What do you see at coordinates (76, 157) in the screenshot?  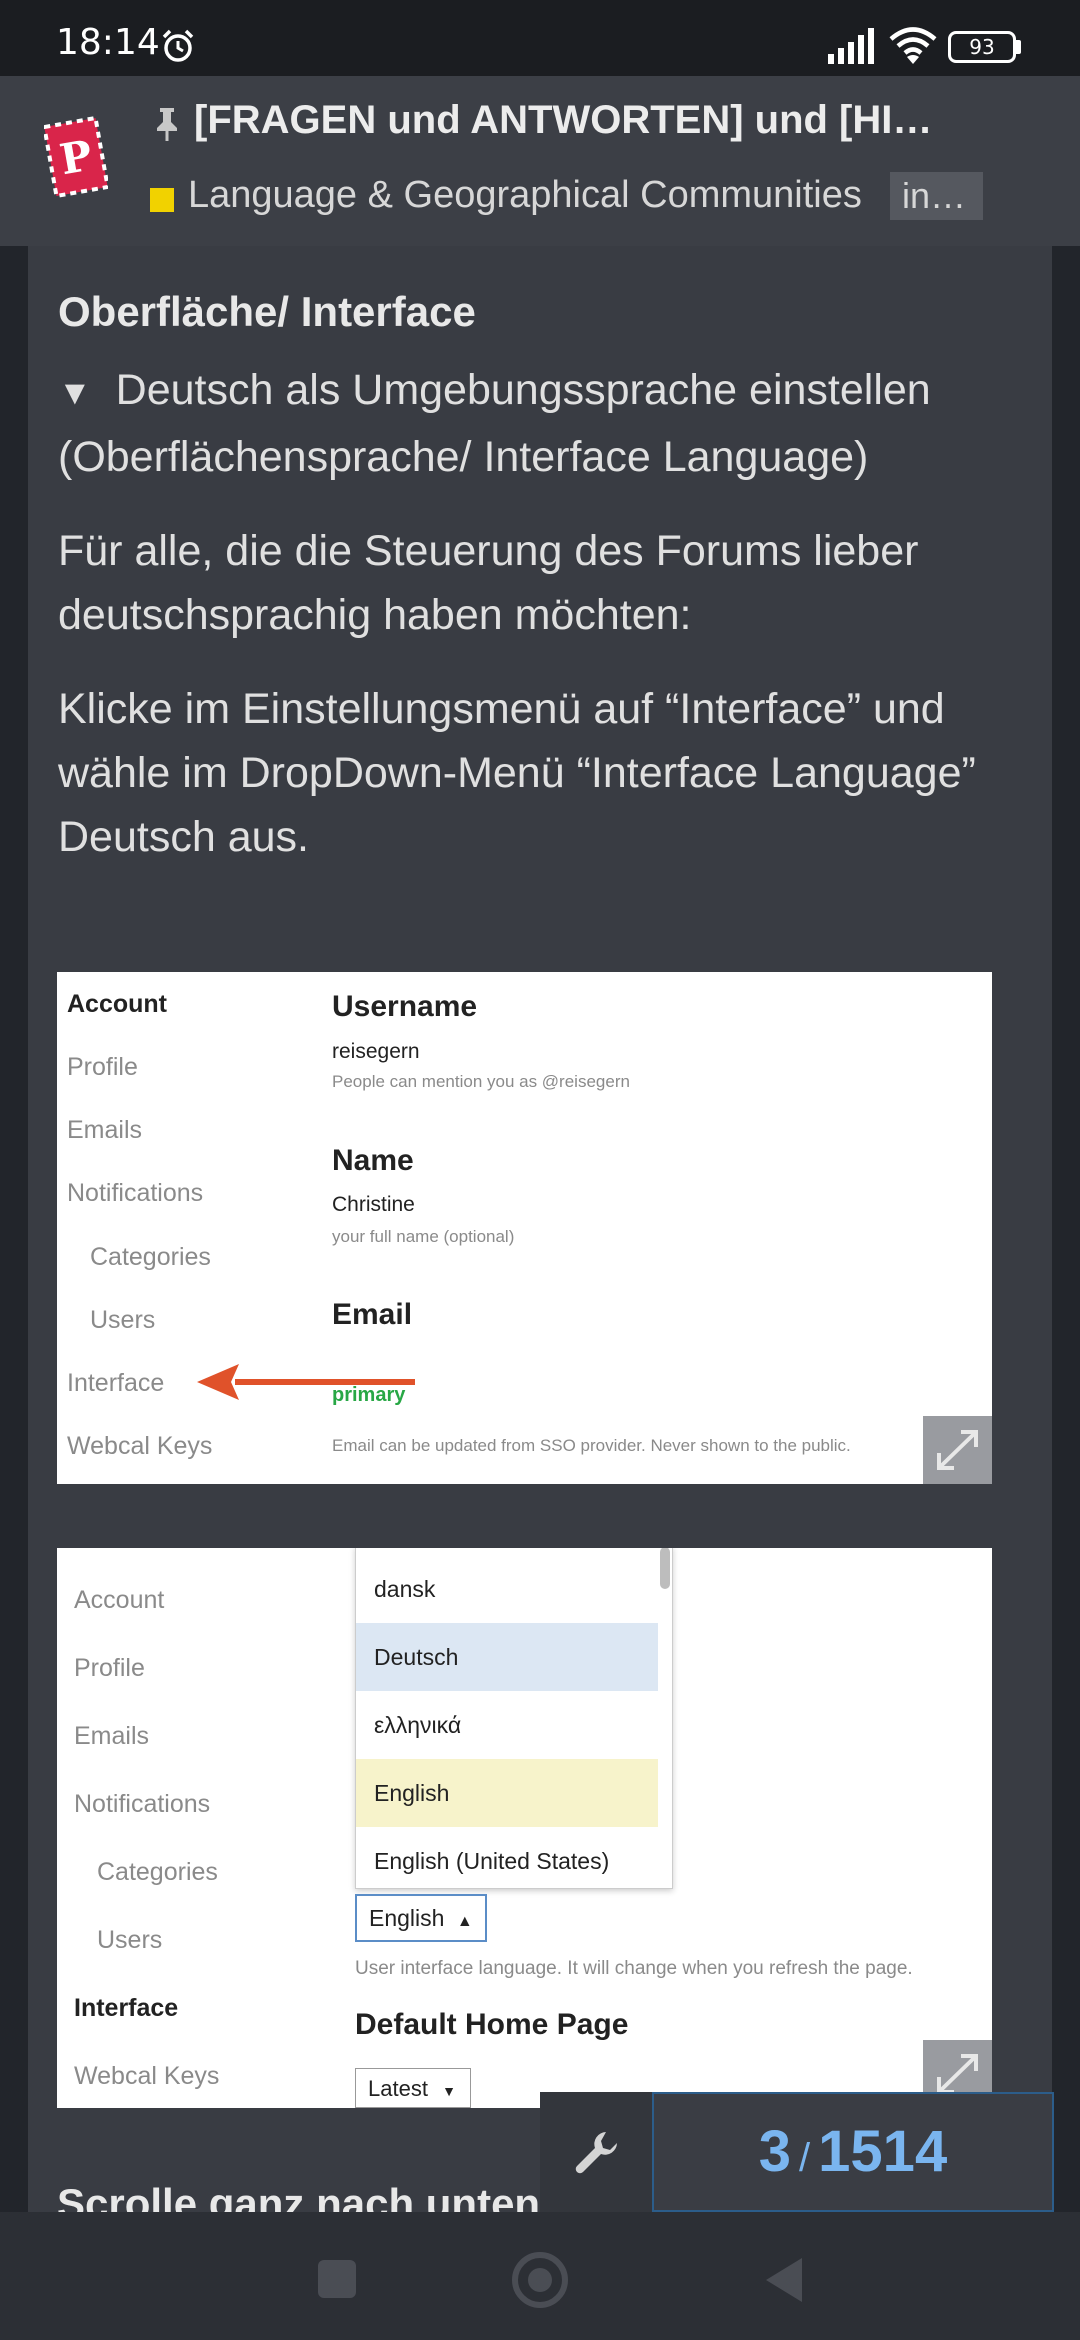 I see `forum-logo: P` at bounding box center [76, 157].